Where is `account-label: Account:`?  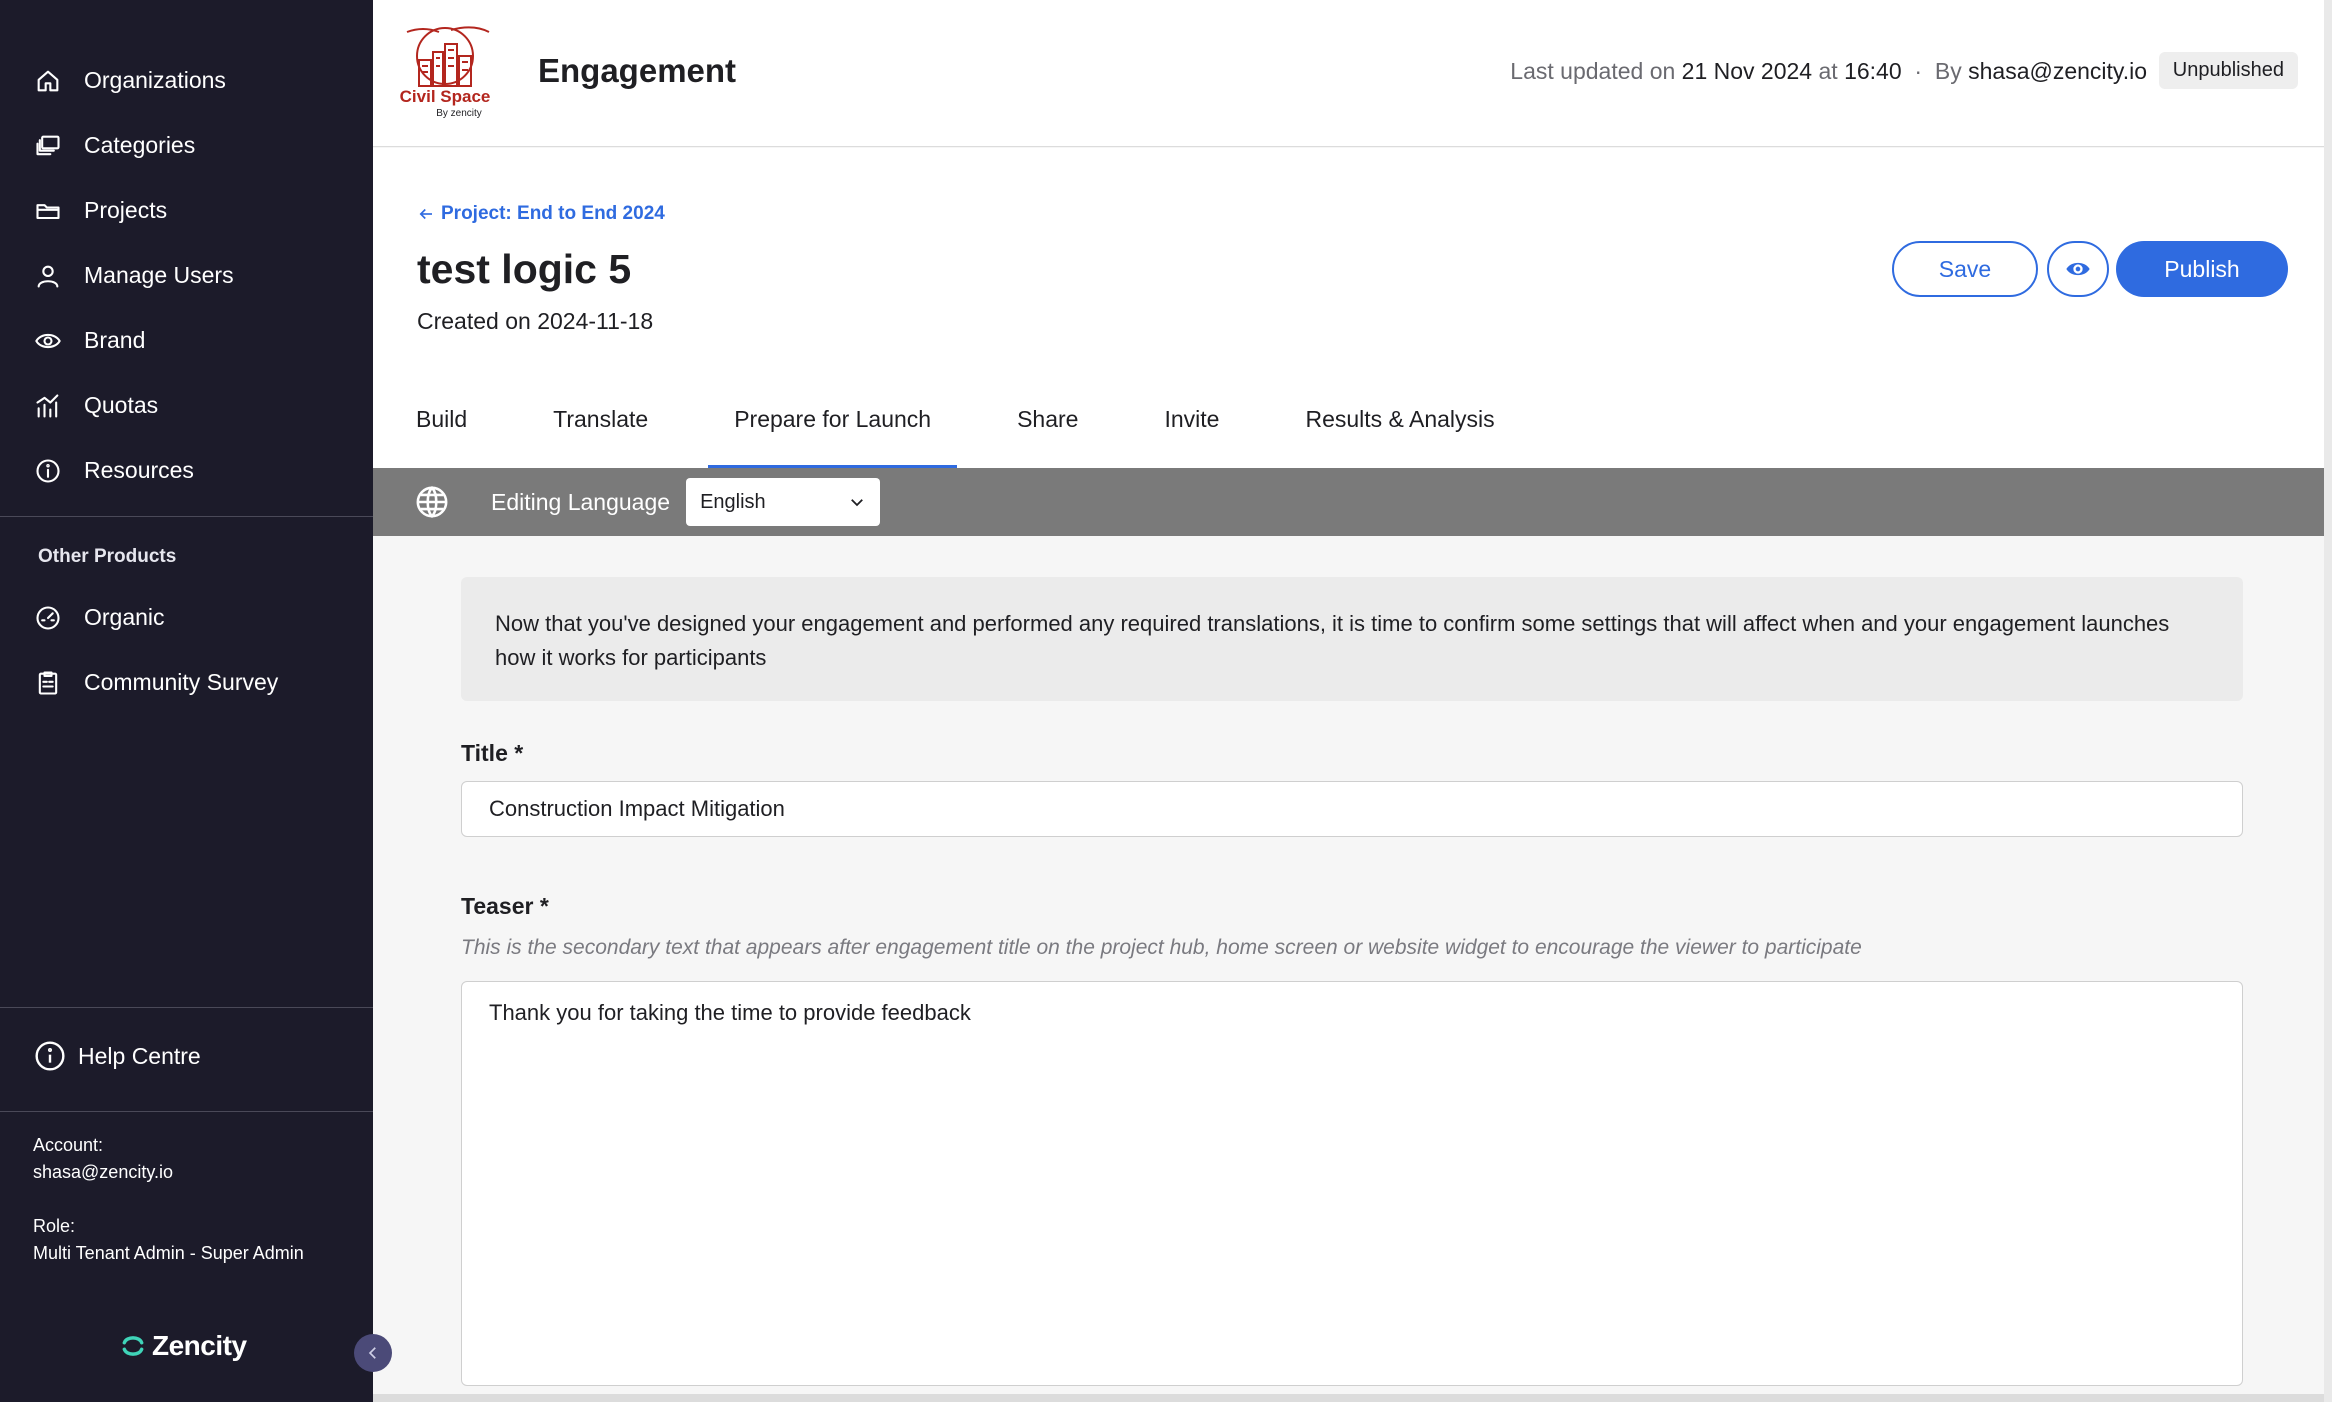
account-label: Account: is located at coordinates (68, 1145).